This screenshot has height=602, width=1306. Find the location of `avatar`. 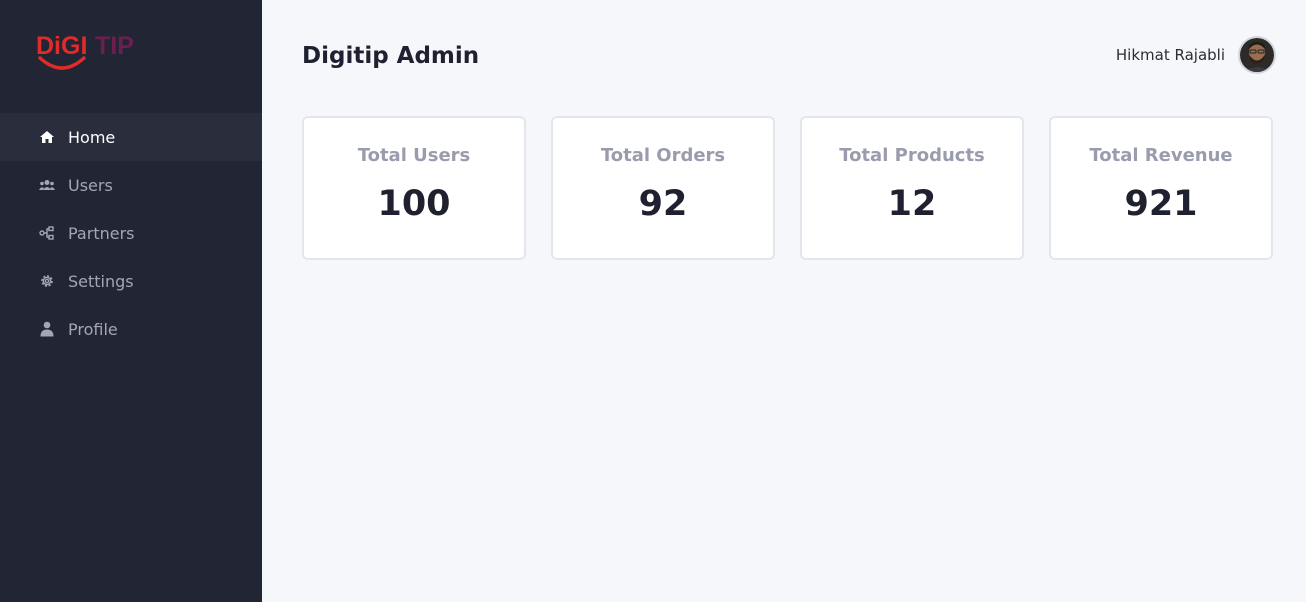

avatar is located at coordinates (1257, 55).